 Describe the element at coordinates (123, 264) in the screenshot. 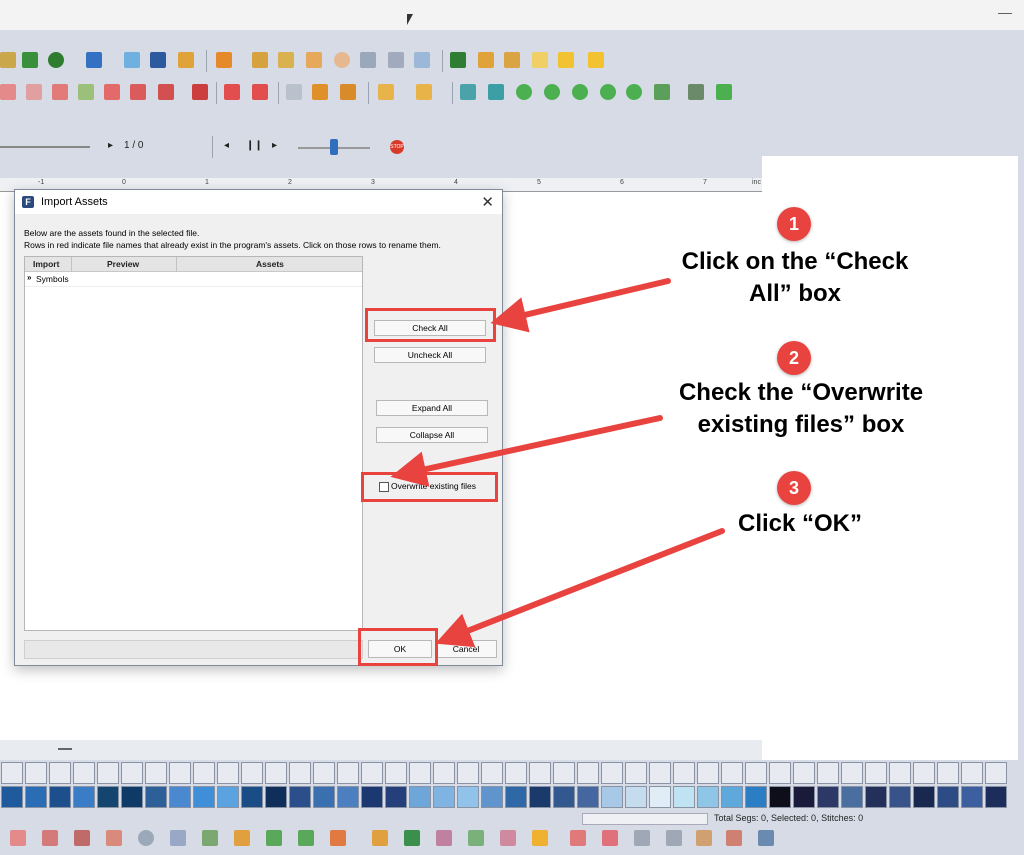

I see `column-header-preview: Preview` at that location.